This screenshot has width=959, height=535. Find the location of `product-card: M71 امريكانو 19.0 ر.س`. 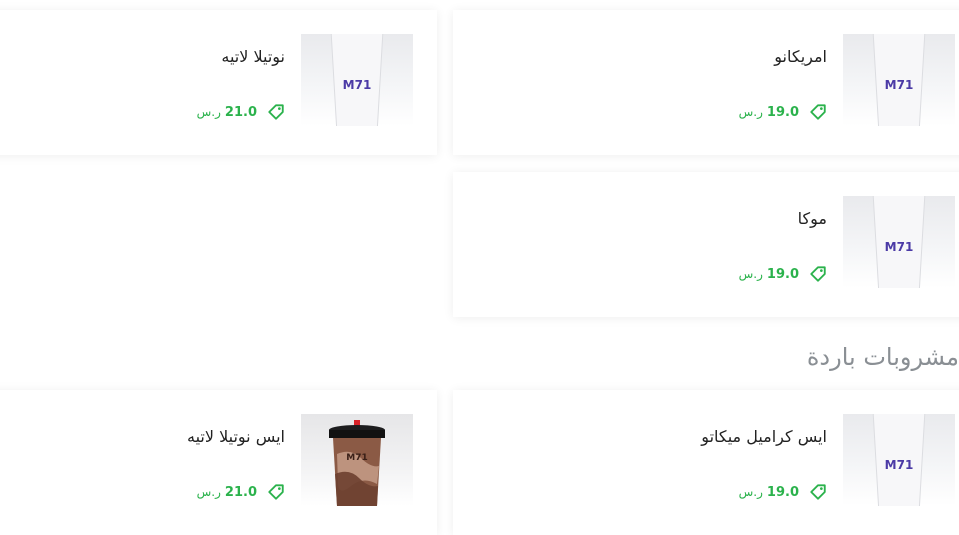

product-card: M71 امريكانو 19.0 ر.س is located at coordinates (706, 82).